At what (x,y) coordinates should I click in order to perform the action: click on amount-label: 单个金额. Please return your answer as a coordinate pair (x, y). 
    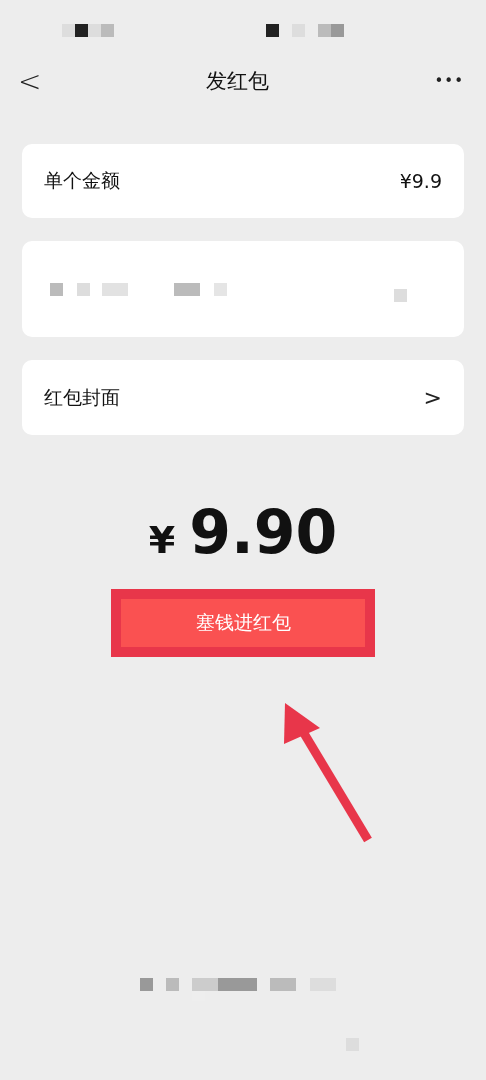
    Looking at the image, I should click on (82, 180).